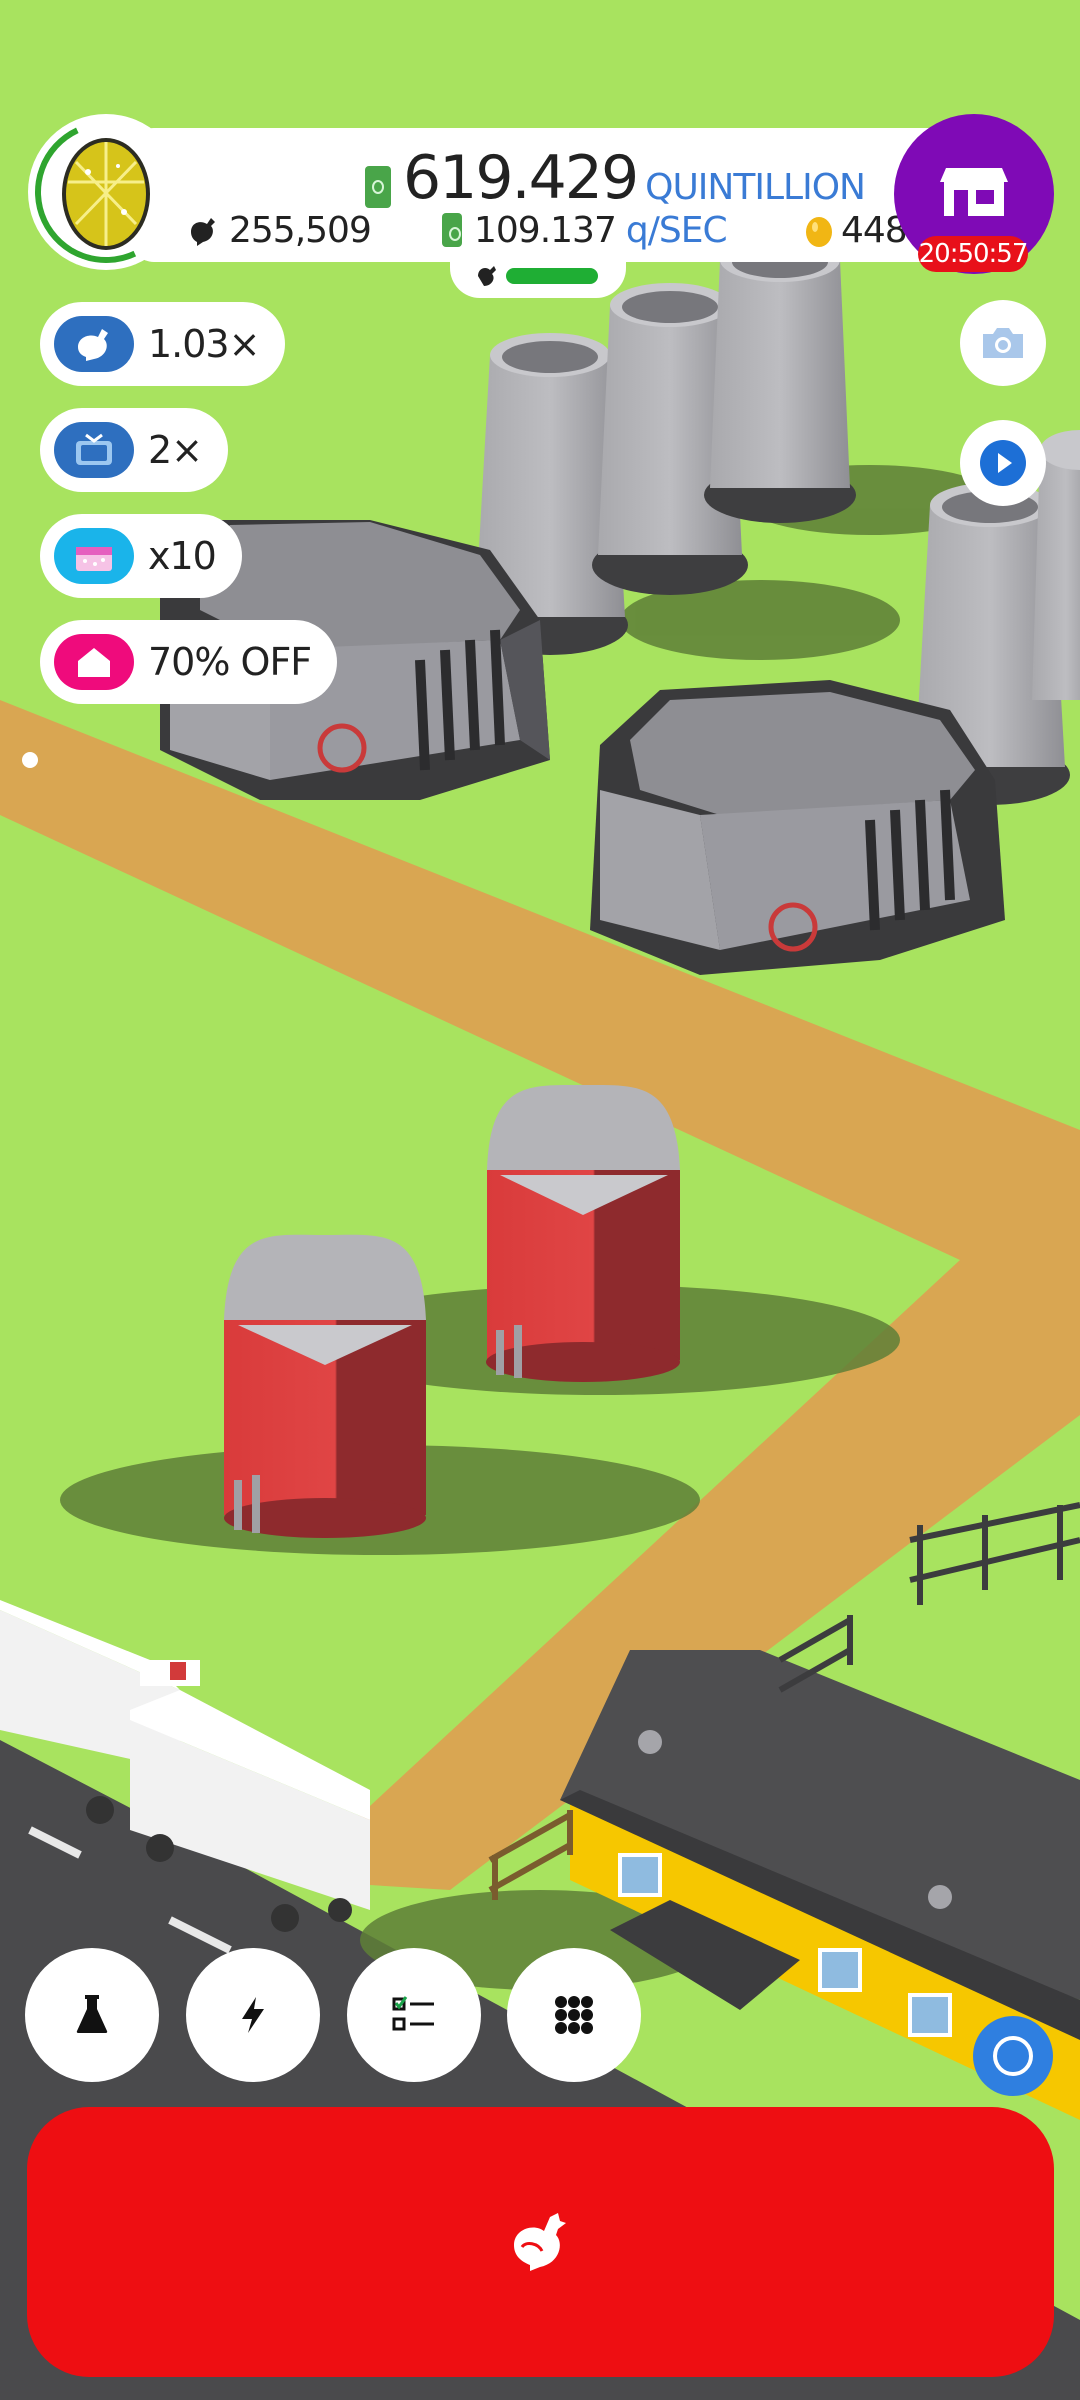  I want to click on boost-label: 70% OFF, so click(230, 662).